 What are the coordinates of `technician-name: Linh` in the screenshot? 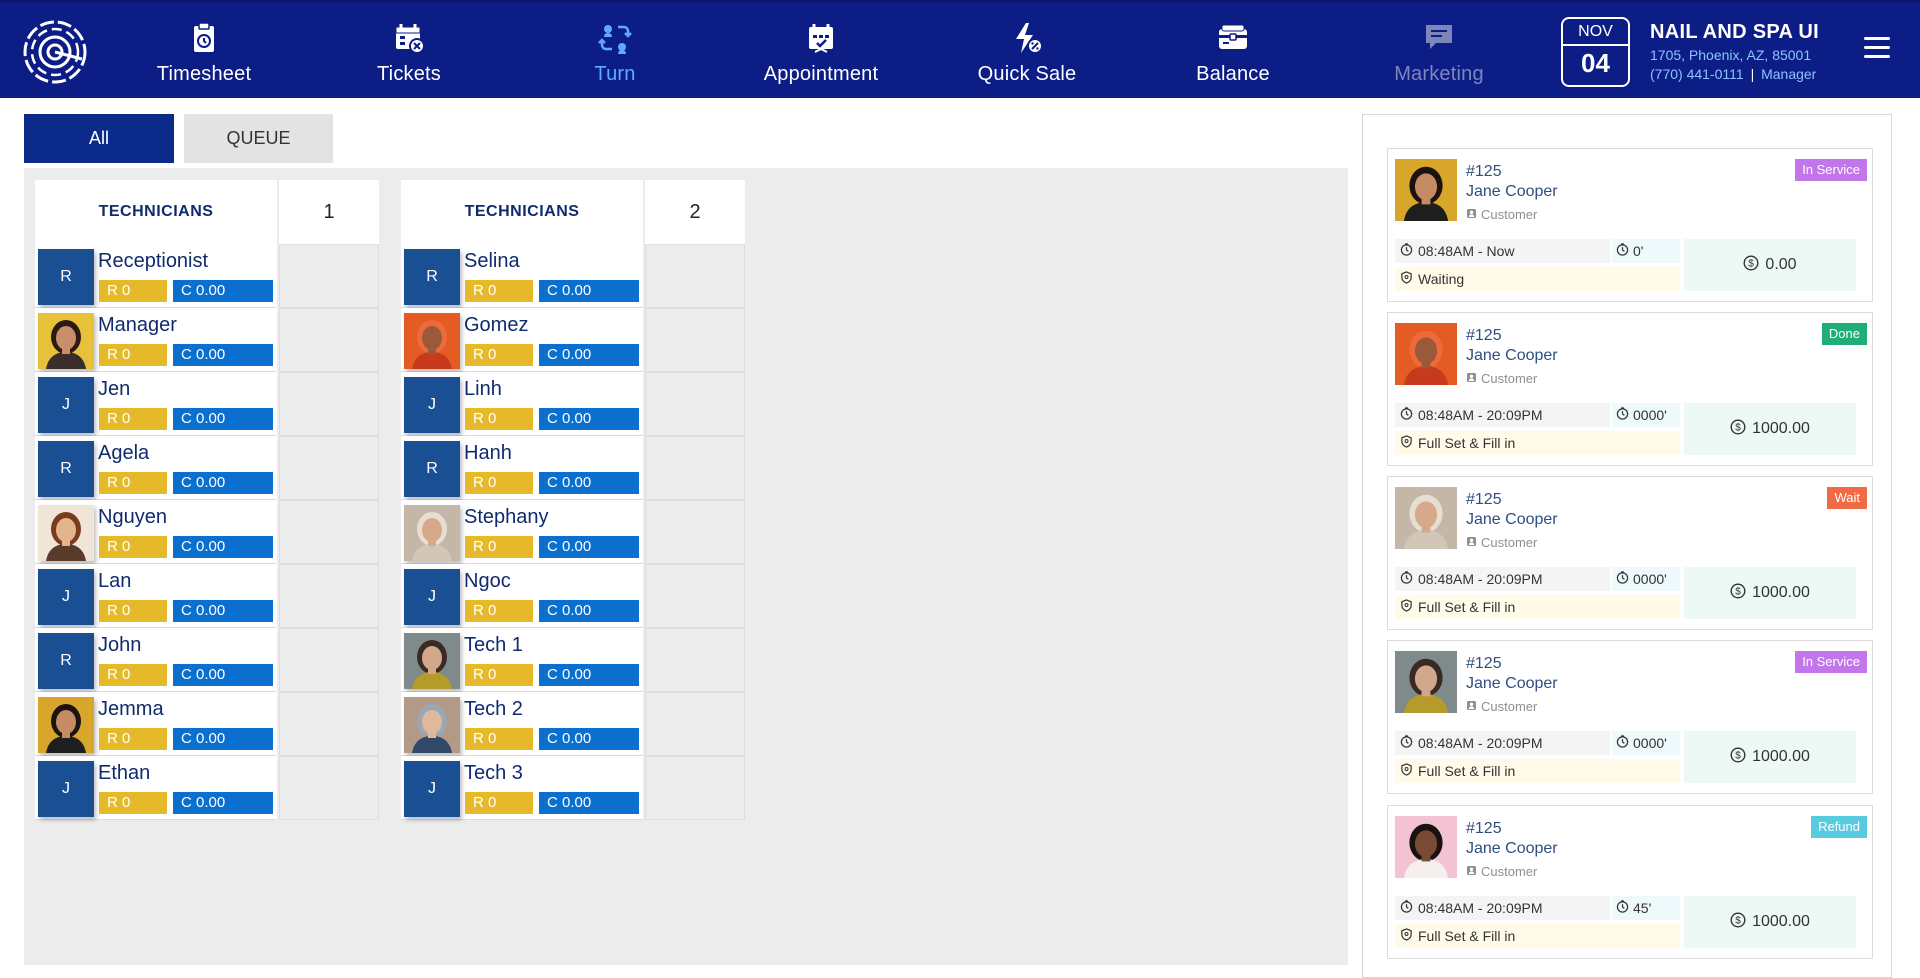 It's located at (483, 389).